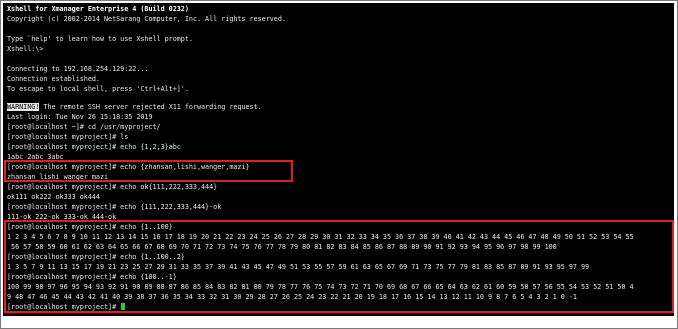  Describe the element at coordinates (35, 157) in the screenshot. I see `terminal-line: 1abc 2abc 3abc` at that location.